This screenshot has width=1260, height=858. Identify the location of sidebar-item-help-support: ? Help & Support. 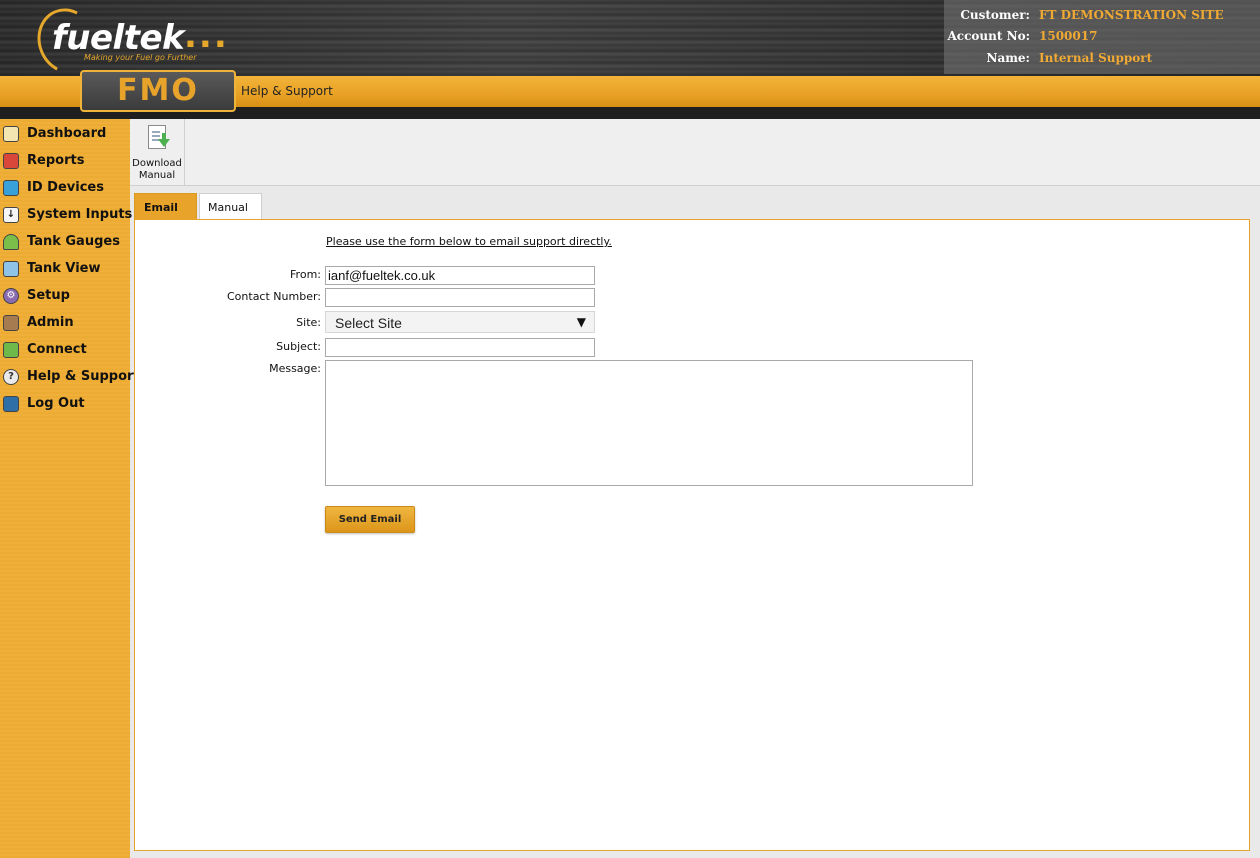
(71, 378).